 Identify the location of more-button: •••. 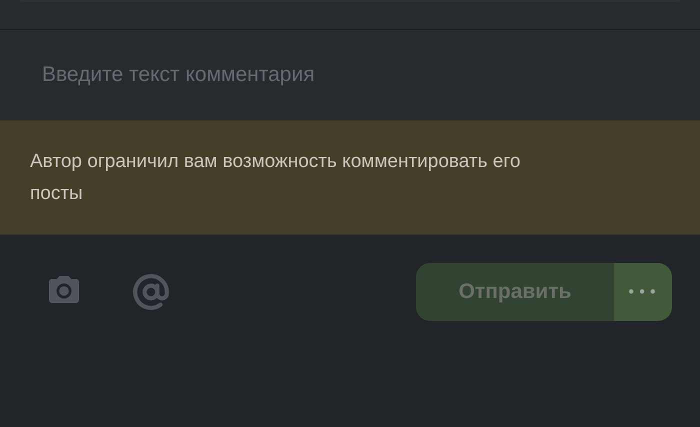
(643, 292).